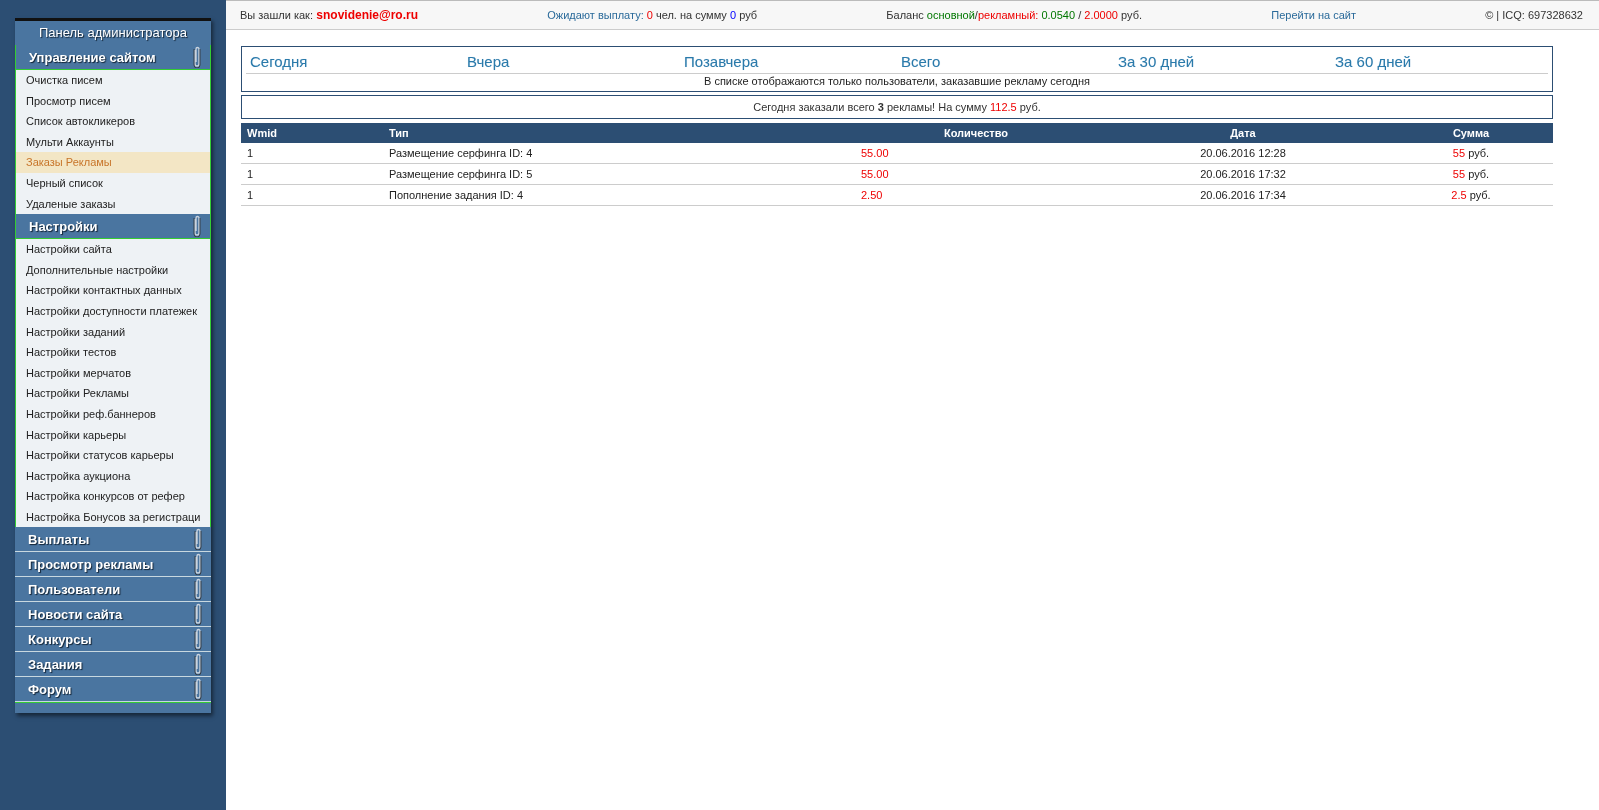 The image size is (1599, 810). What do you see at coordinates (113, 57) in the screenshot?
I see `menu-section-header: Управление сайтом` at bounding box center [113, 57].